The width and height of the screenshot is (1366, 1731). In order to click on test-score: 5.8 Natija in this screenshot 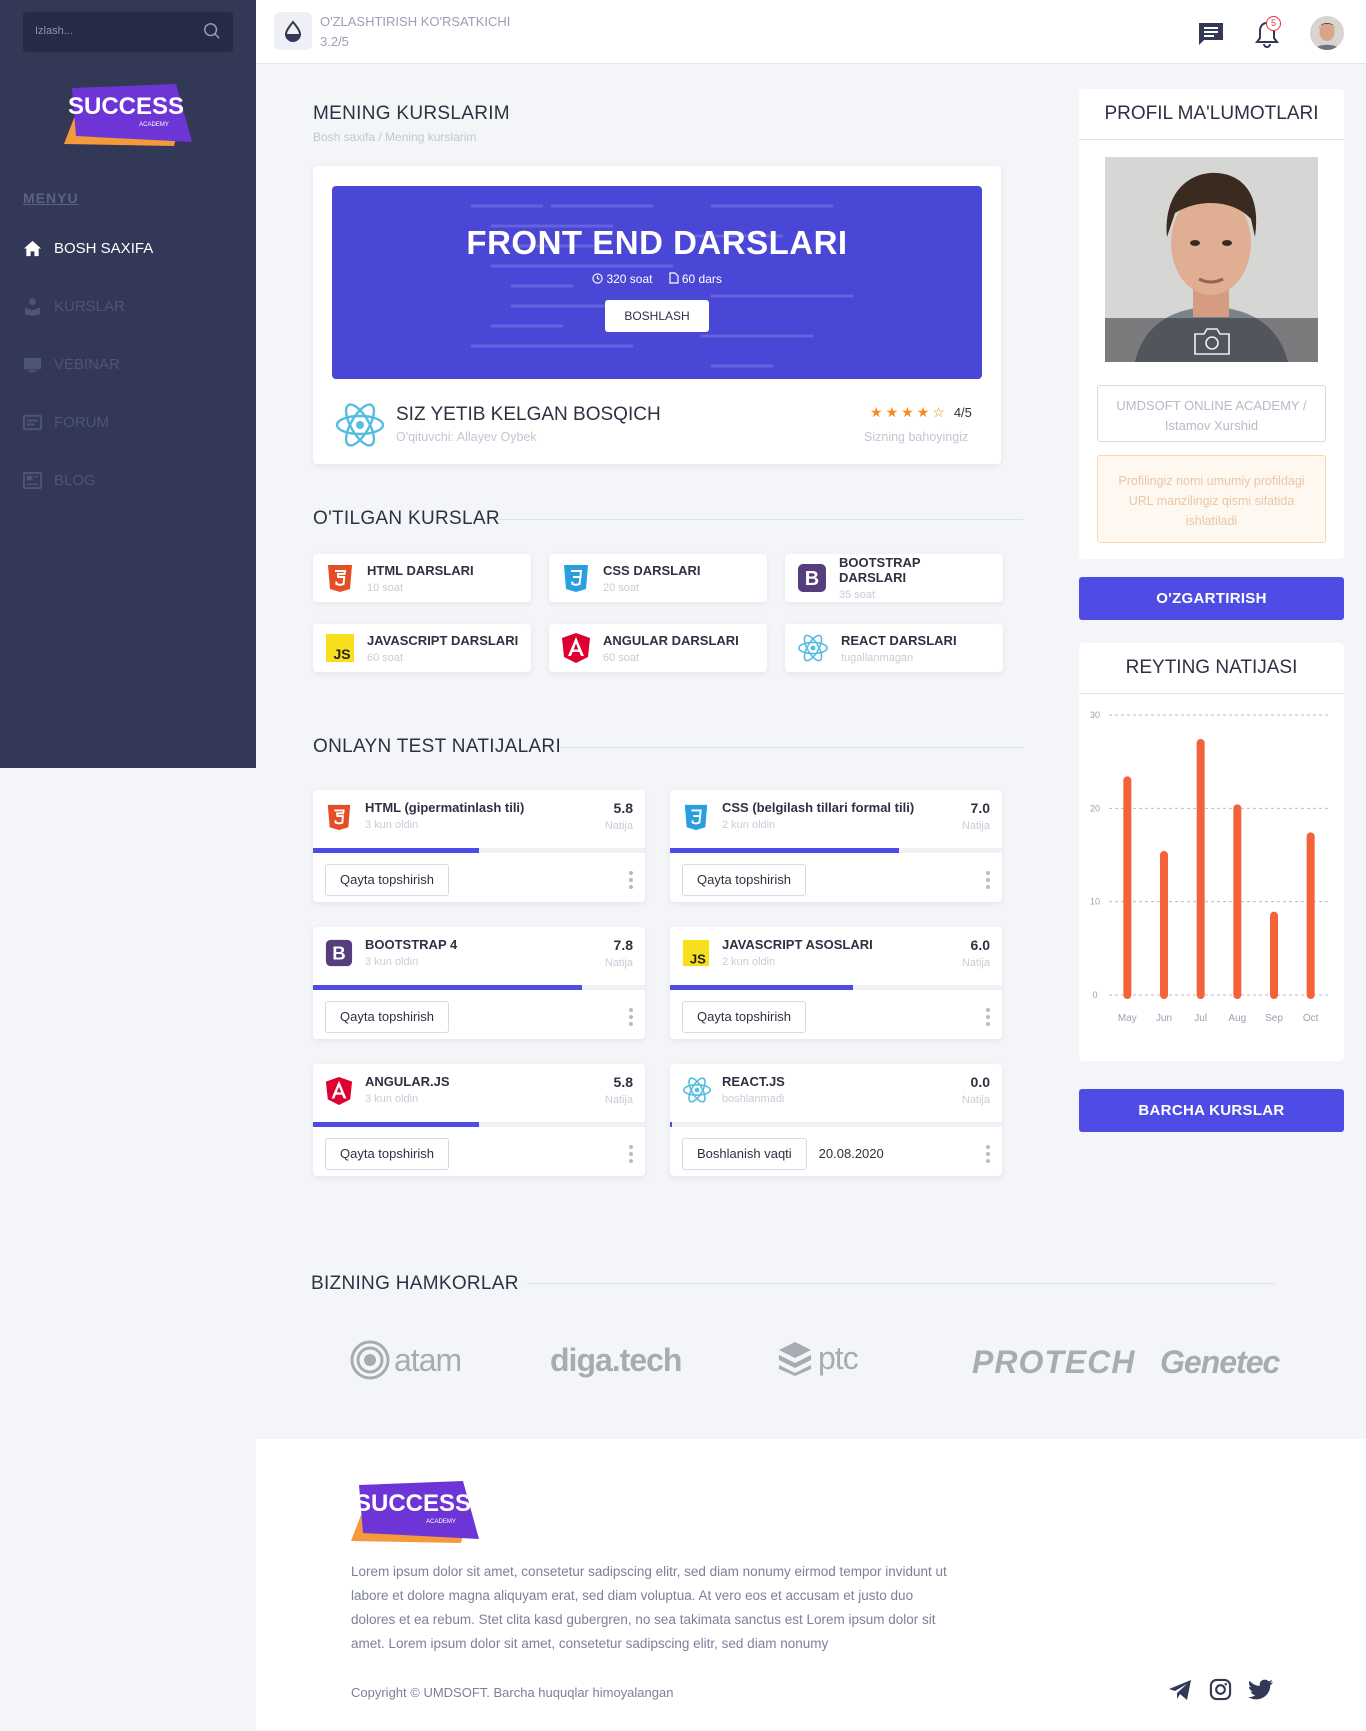, I will do `click(619, 1090)`.